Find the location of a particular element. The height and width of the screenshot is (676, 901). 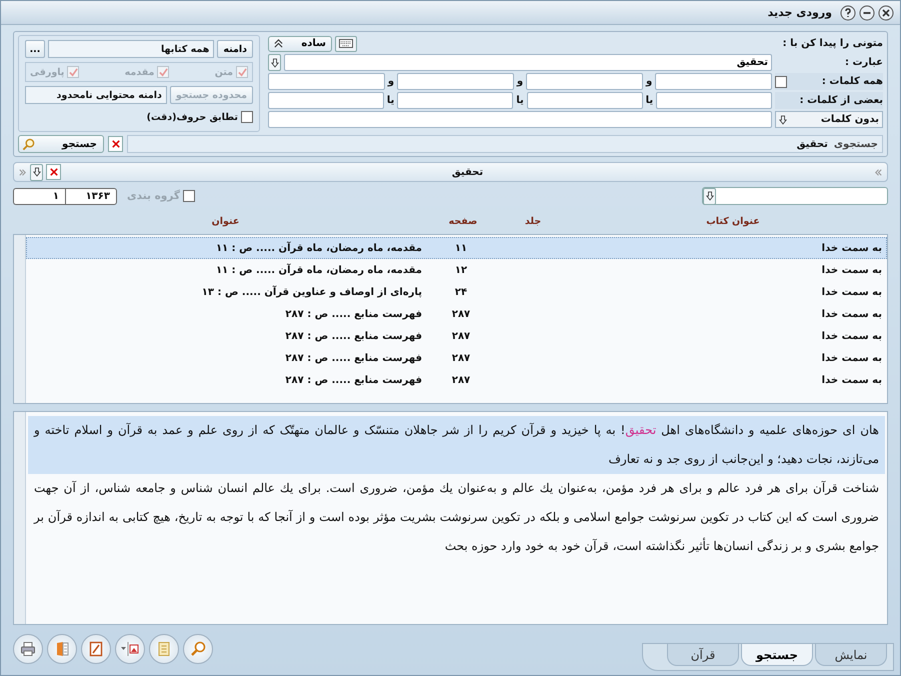

chevron-up-icon is located at coordinates (278, 43).